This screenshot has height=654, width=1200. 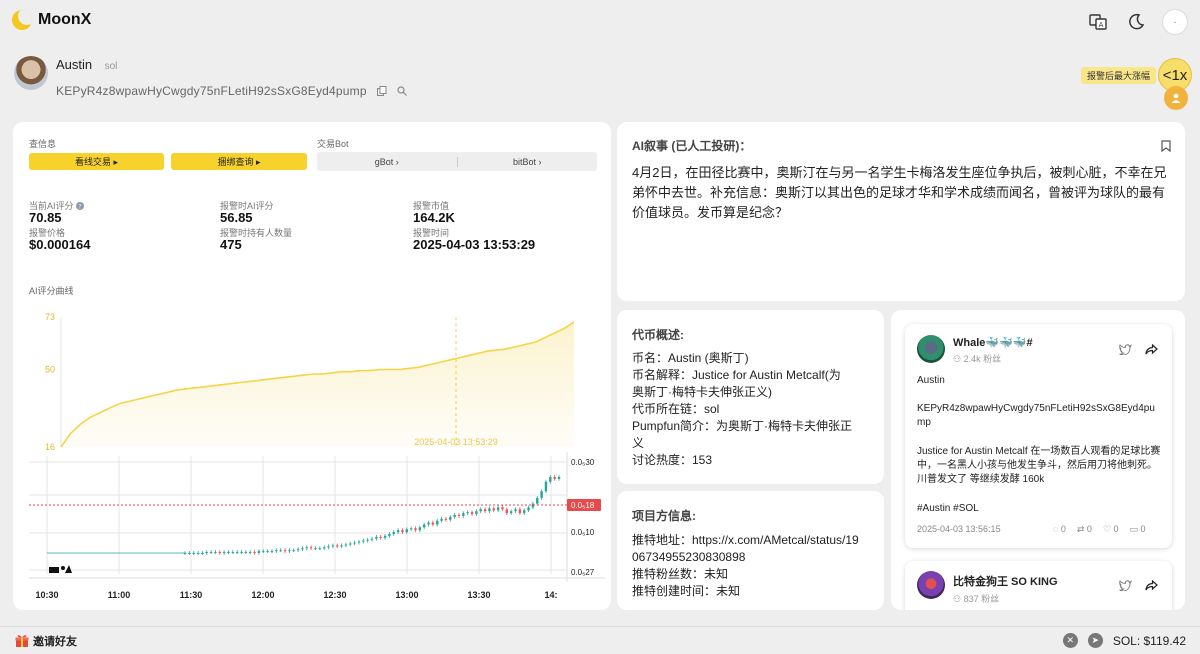 I want to click on translate-icon: A, so click(x=1098, y=22).